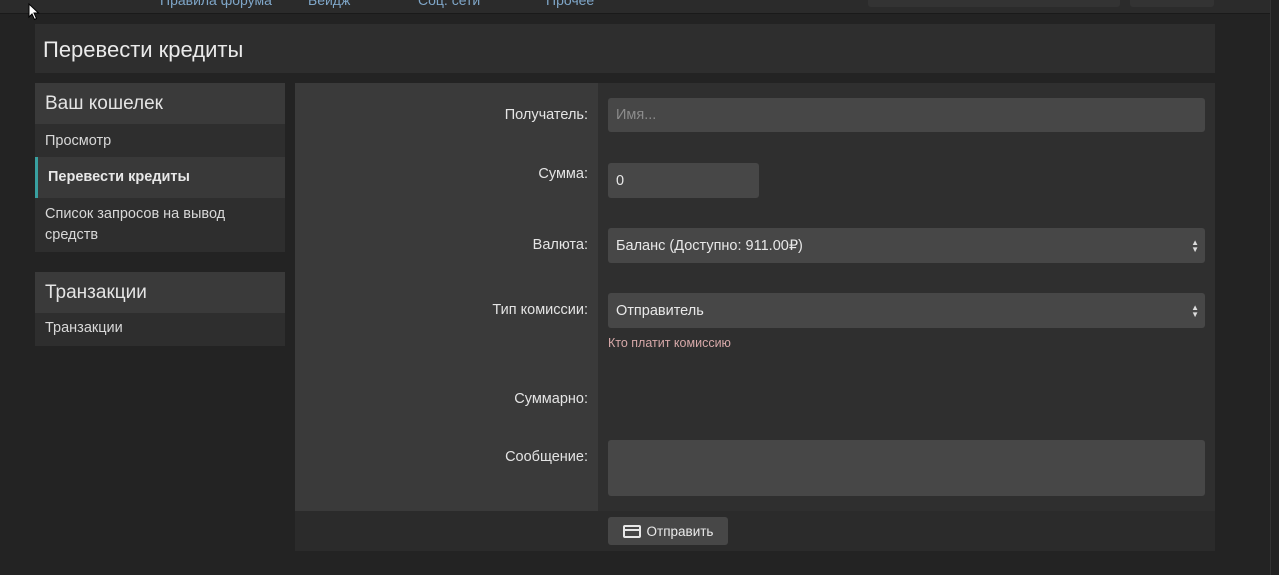  What do you see at coordinates (906, 468) in the screenshot?
I see `message-textarea` at bounding box center [906, 468].